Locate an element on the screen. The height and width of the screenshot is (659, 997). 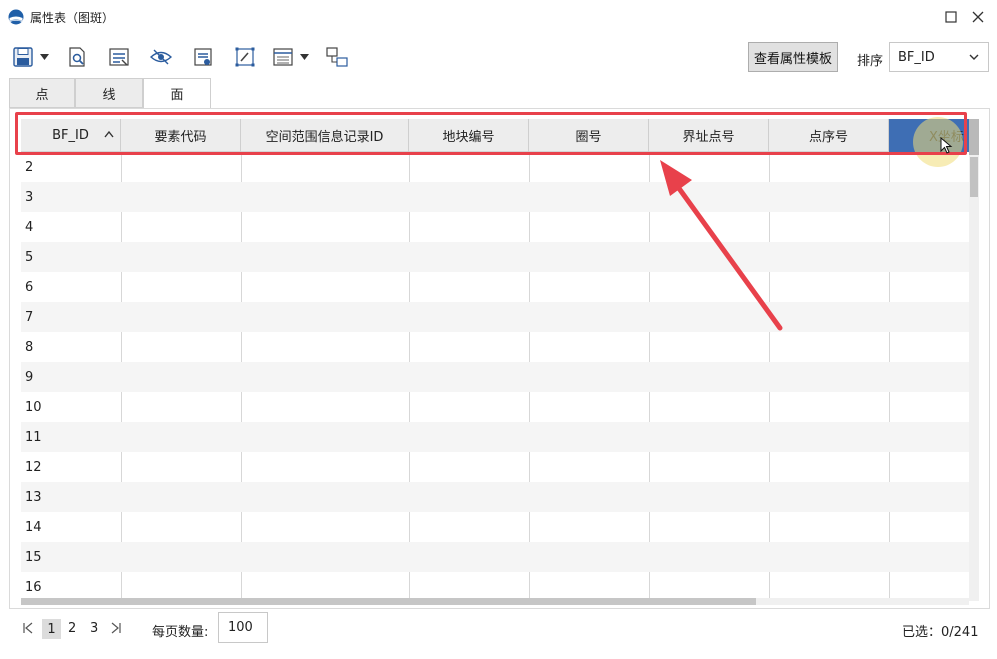
sort-label: 排序 is located at coordinates (870, 61).